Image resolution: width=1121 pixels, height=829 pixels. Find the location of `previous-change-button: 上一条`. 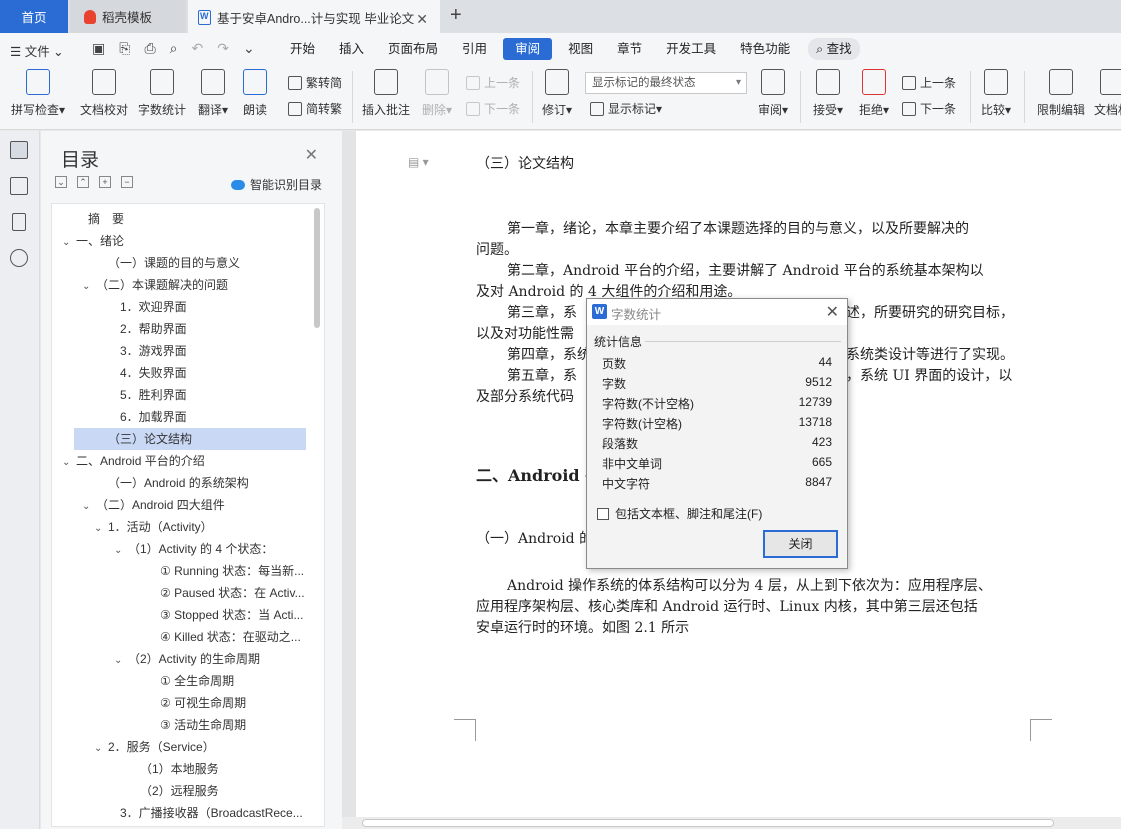

previous-change-button: 上一条 is located at coordinates (929, 82).